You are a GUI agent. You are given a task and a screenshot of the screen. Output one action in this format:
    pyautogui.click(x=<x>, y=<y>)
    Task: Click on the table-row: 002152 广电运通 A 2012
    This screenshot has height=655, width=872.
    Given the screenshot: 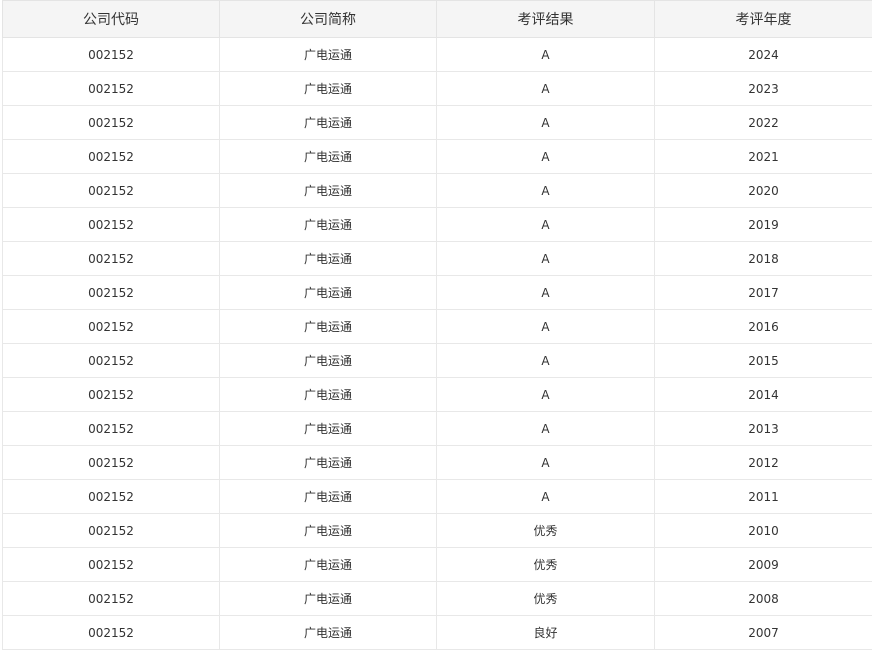 What is the action you would take?
    pyautogui.click(x=437, y=462)
    